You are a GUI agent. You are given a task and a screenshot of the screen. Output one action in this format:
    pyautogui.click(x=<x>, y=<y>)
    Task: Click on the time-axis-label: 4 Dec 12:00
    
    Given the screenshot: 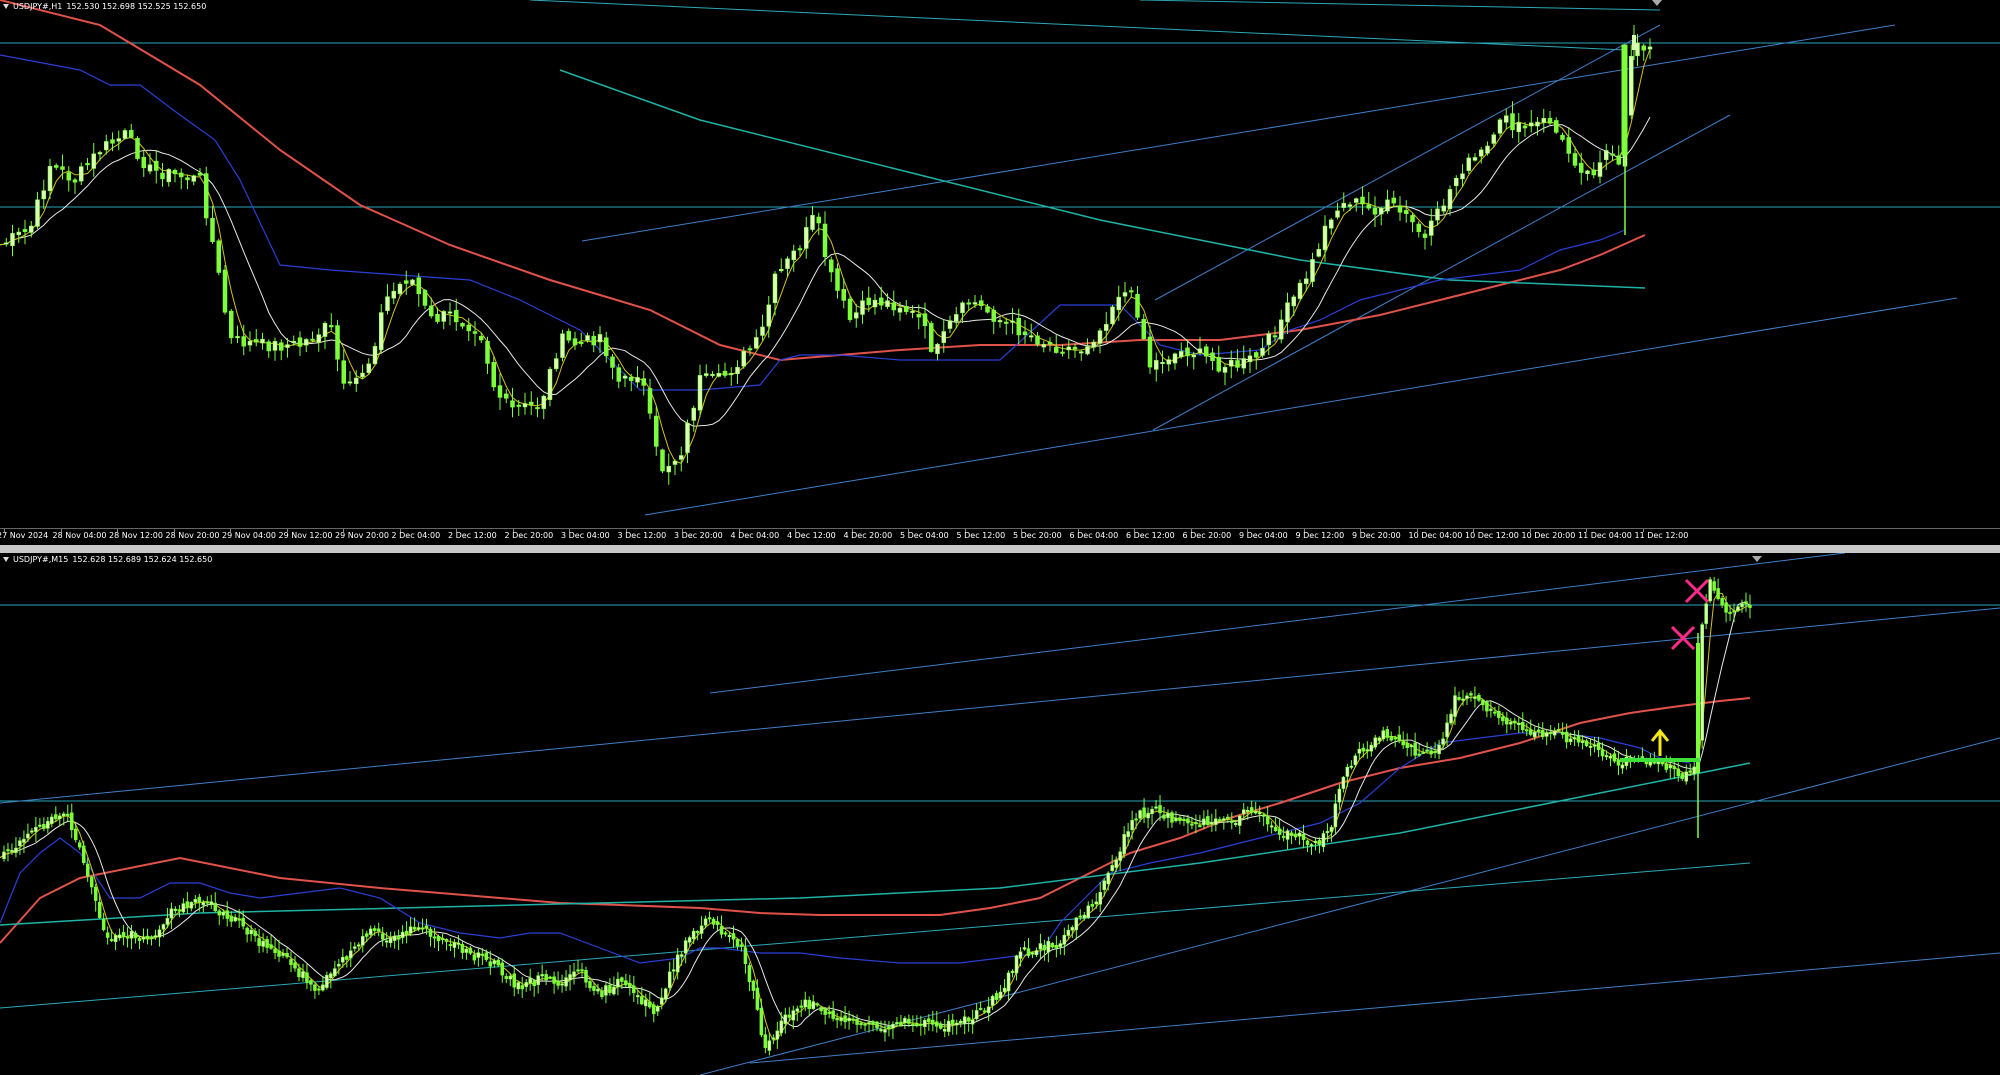 What is the action you would take?
    pyautogui.click(x=811, y=535)
    